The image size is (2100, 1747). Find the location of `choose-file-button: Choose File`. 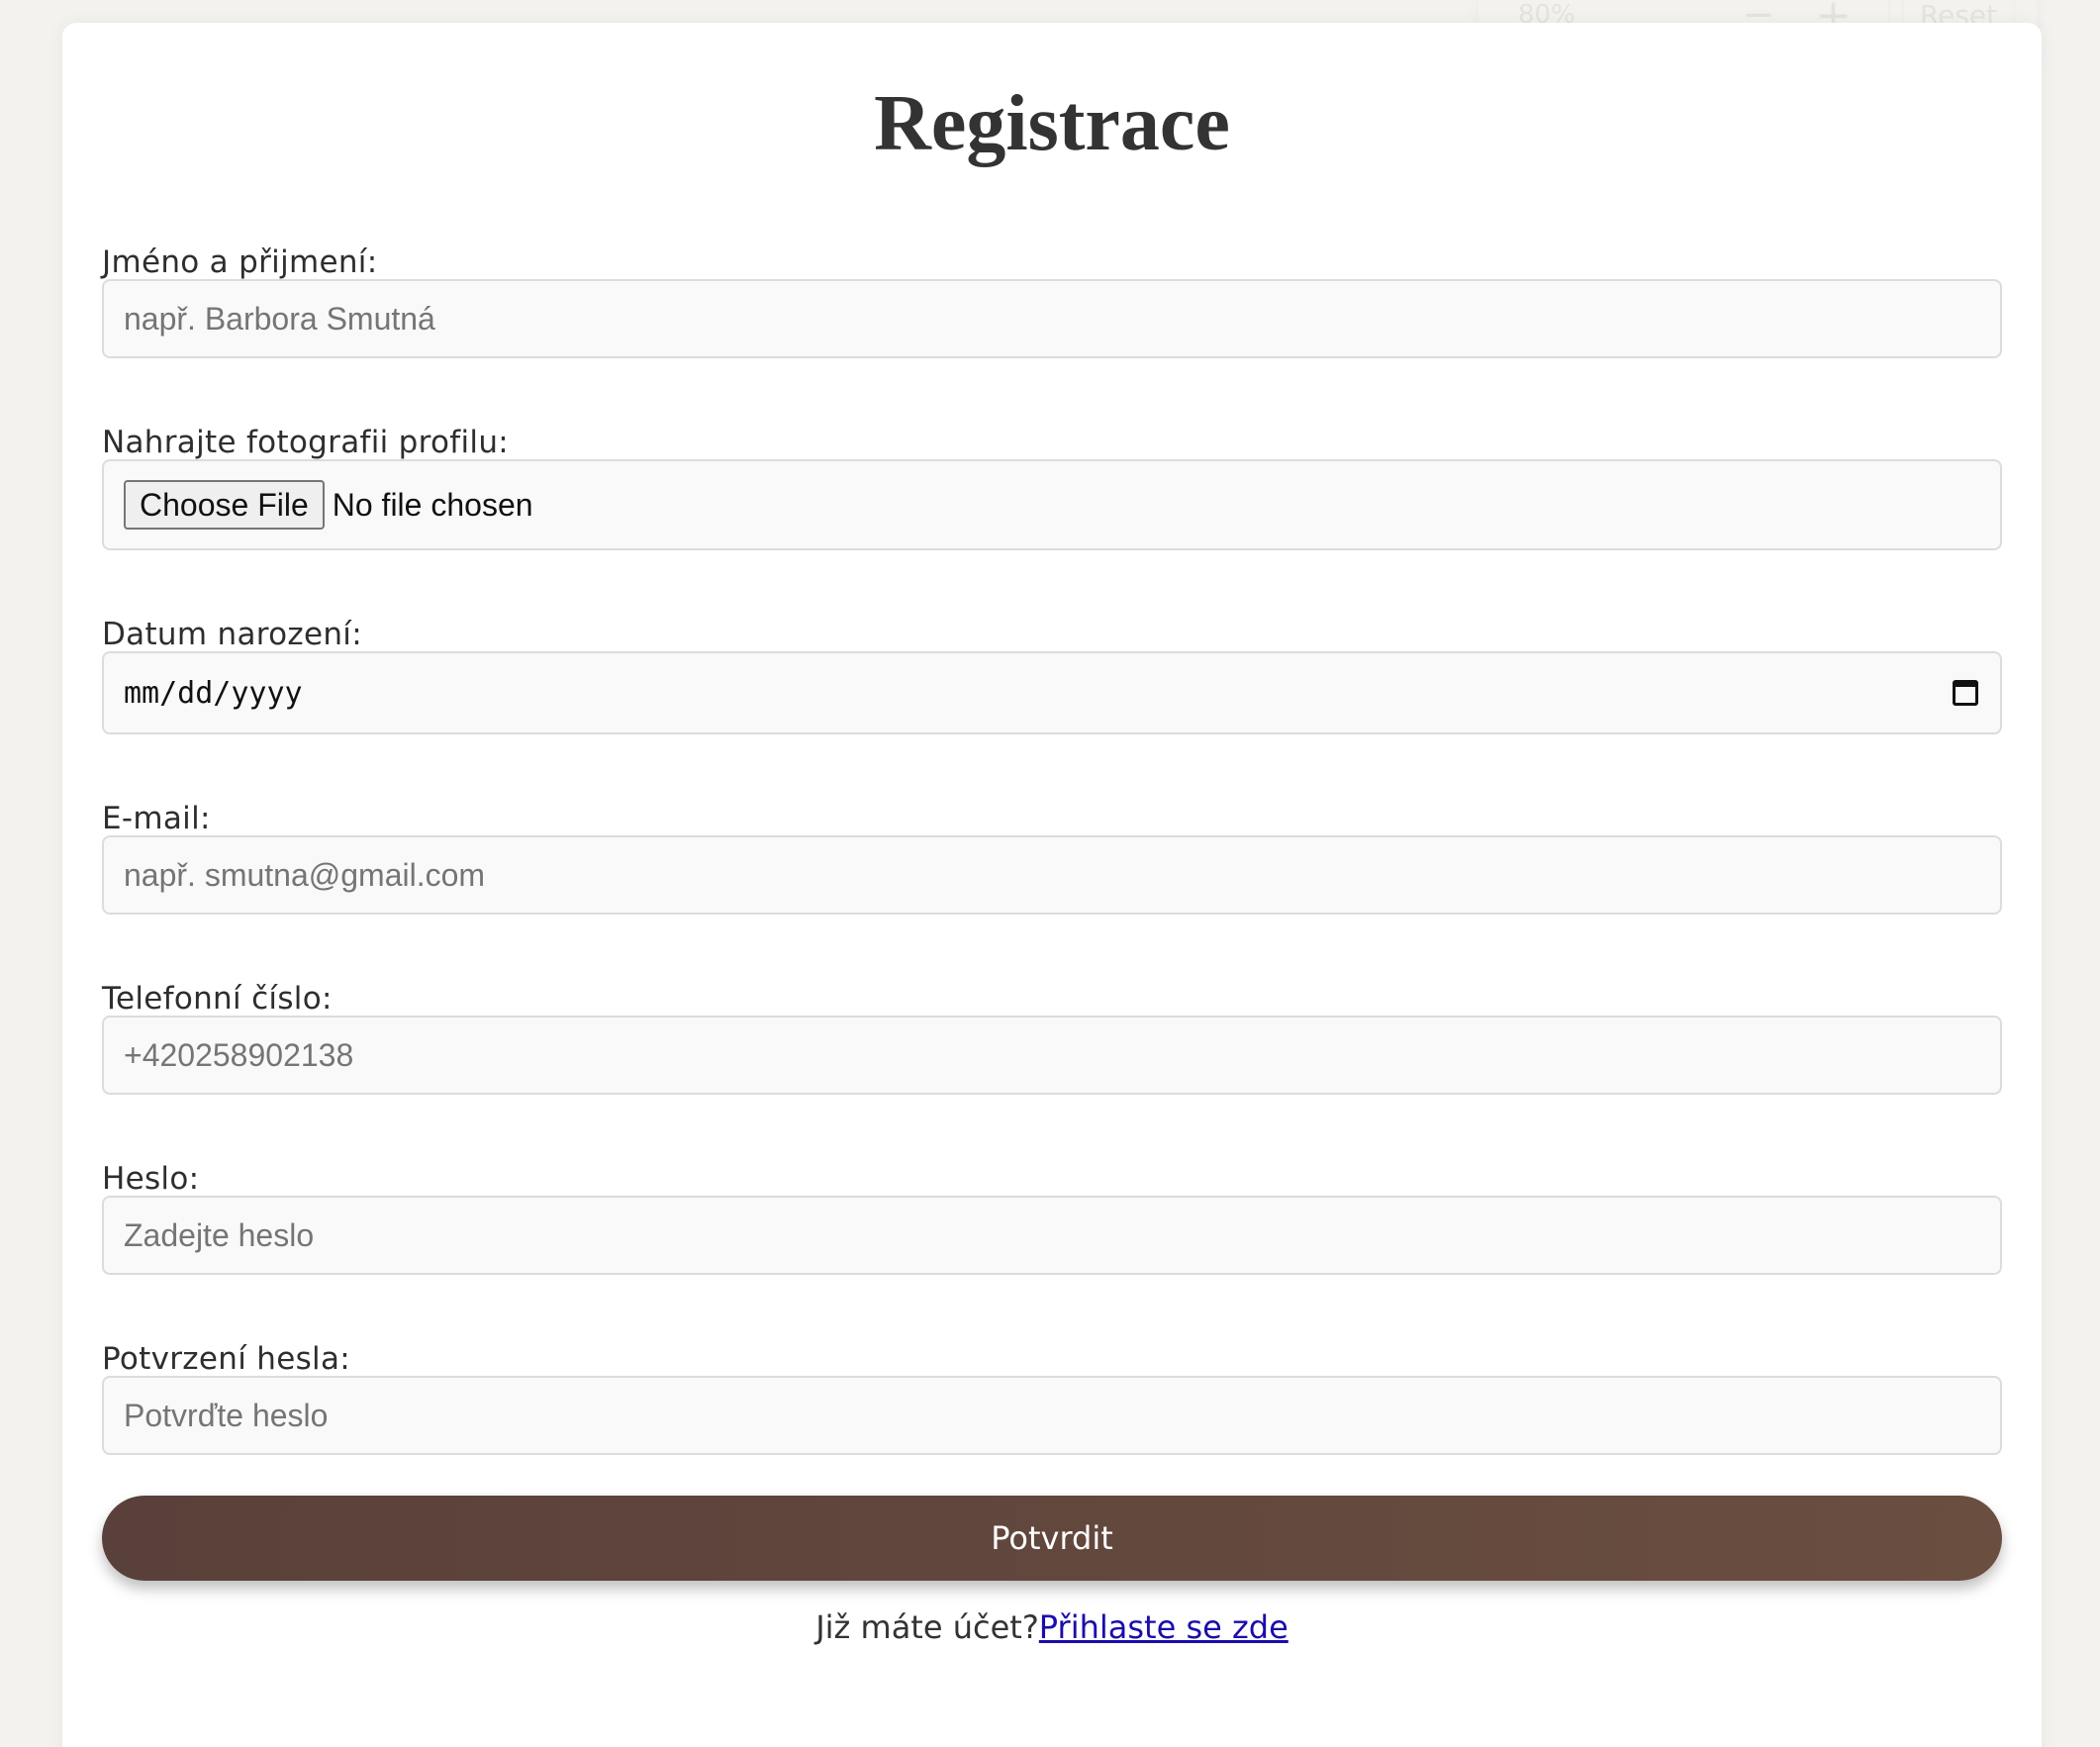

choose-file-button: Choose File is located at coordinates (224, 505).